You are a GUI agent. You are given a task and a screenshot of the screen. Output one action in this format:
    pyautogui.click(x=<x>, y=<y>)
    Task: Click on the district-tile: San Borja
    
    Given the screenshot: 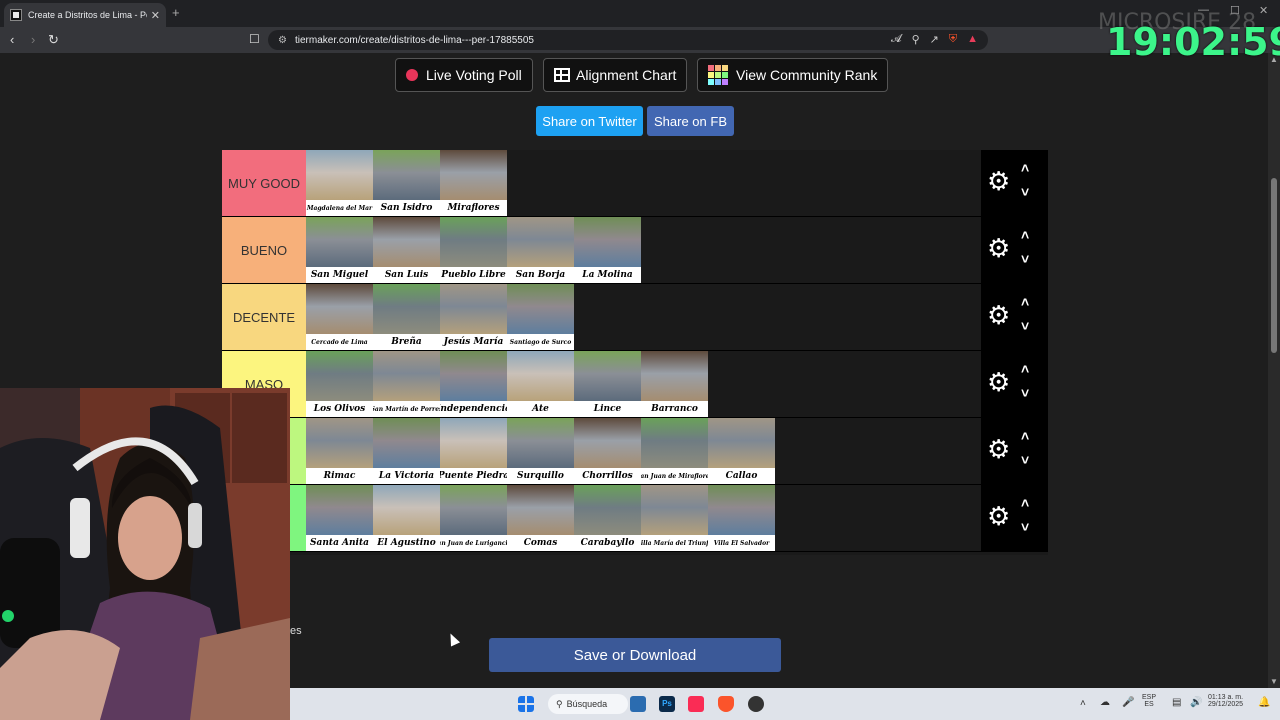 What is the action you would take?
    pyautogui.click(x=540, y=250)
    